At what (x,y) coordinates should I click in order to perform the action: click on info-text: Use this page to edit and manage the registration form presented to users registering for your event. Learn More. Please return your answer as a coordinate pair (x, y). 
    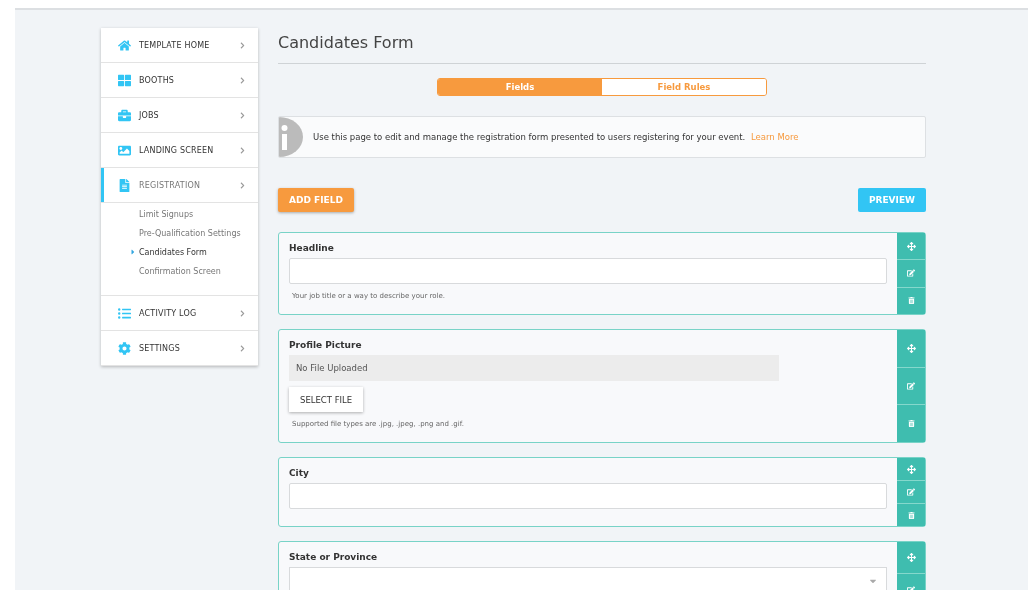
    Looking at the image, I should click on (556, 137).